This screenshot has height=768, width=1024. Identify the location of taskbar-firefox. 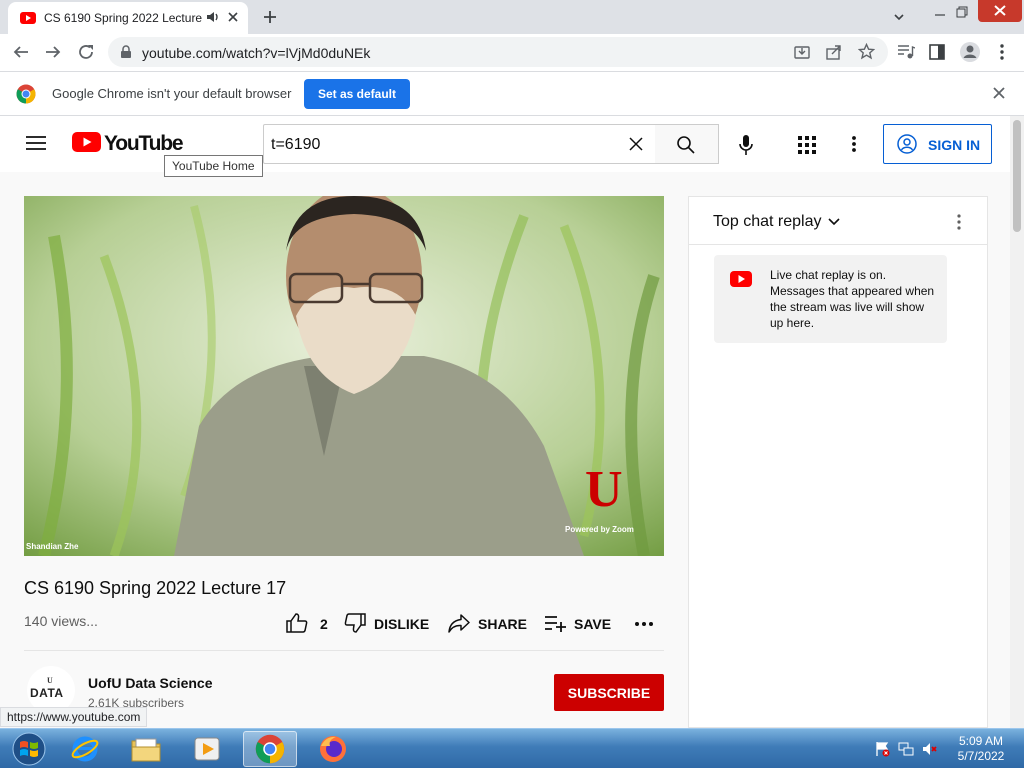
(333, 749).